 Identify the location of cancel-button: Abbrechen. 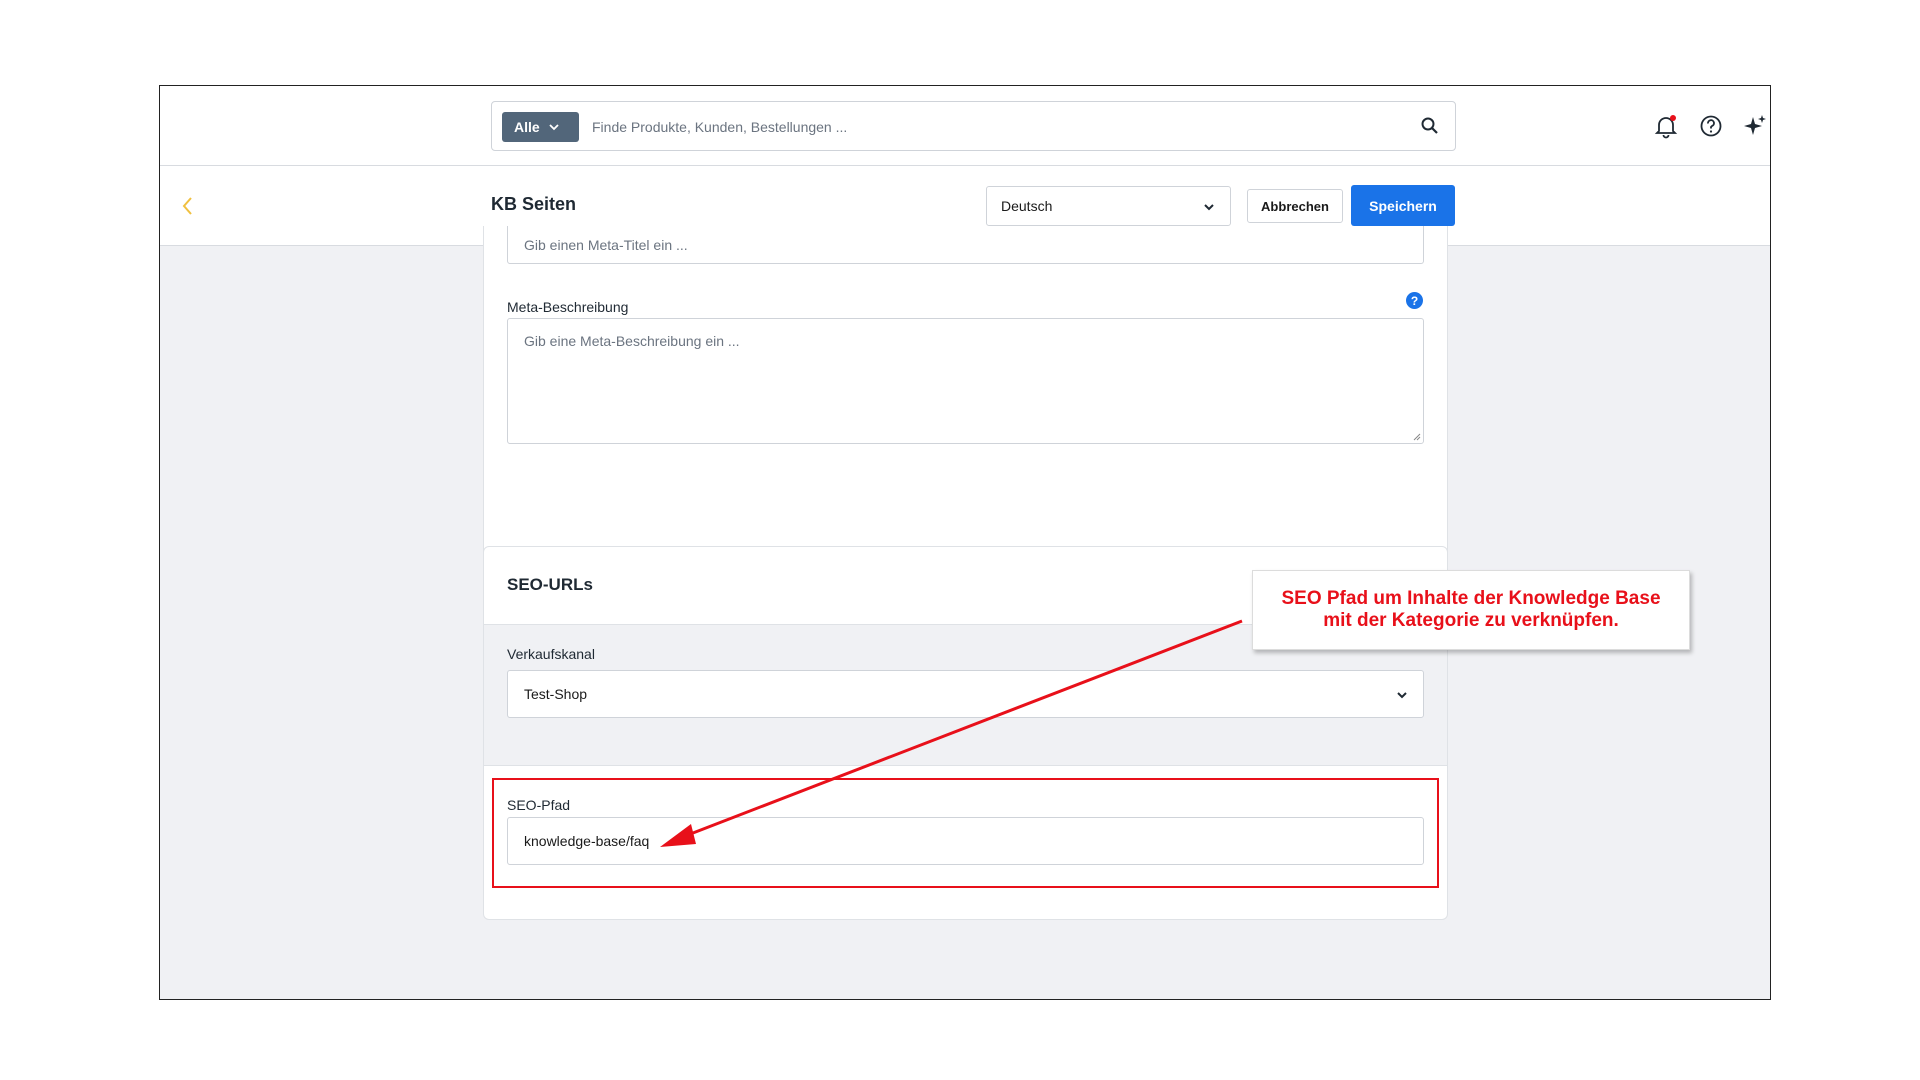
(1295, 206).